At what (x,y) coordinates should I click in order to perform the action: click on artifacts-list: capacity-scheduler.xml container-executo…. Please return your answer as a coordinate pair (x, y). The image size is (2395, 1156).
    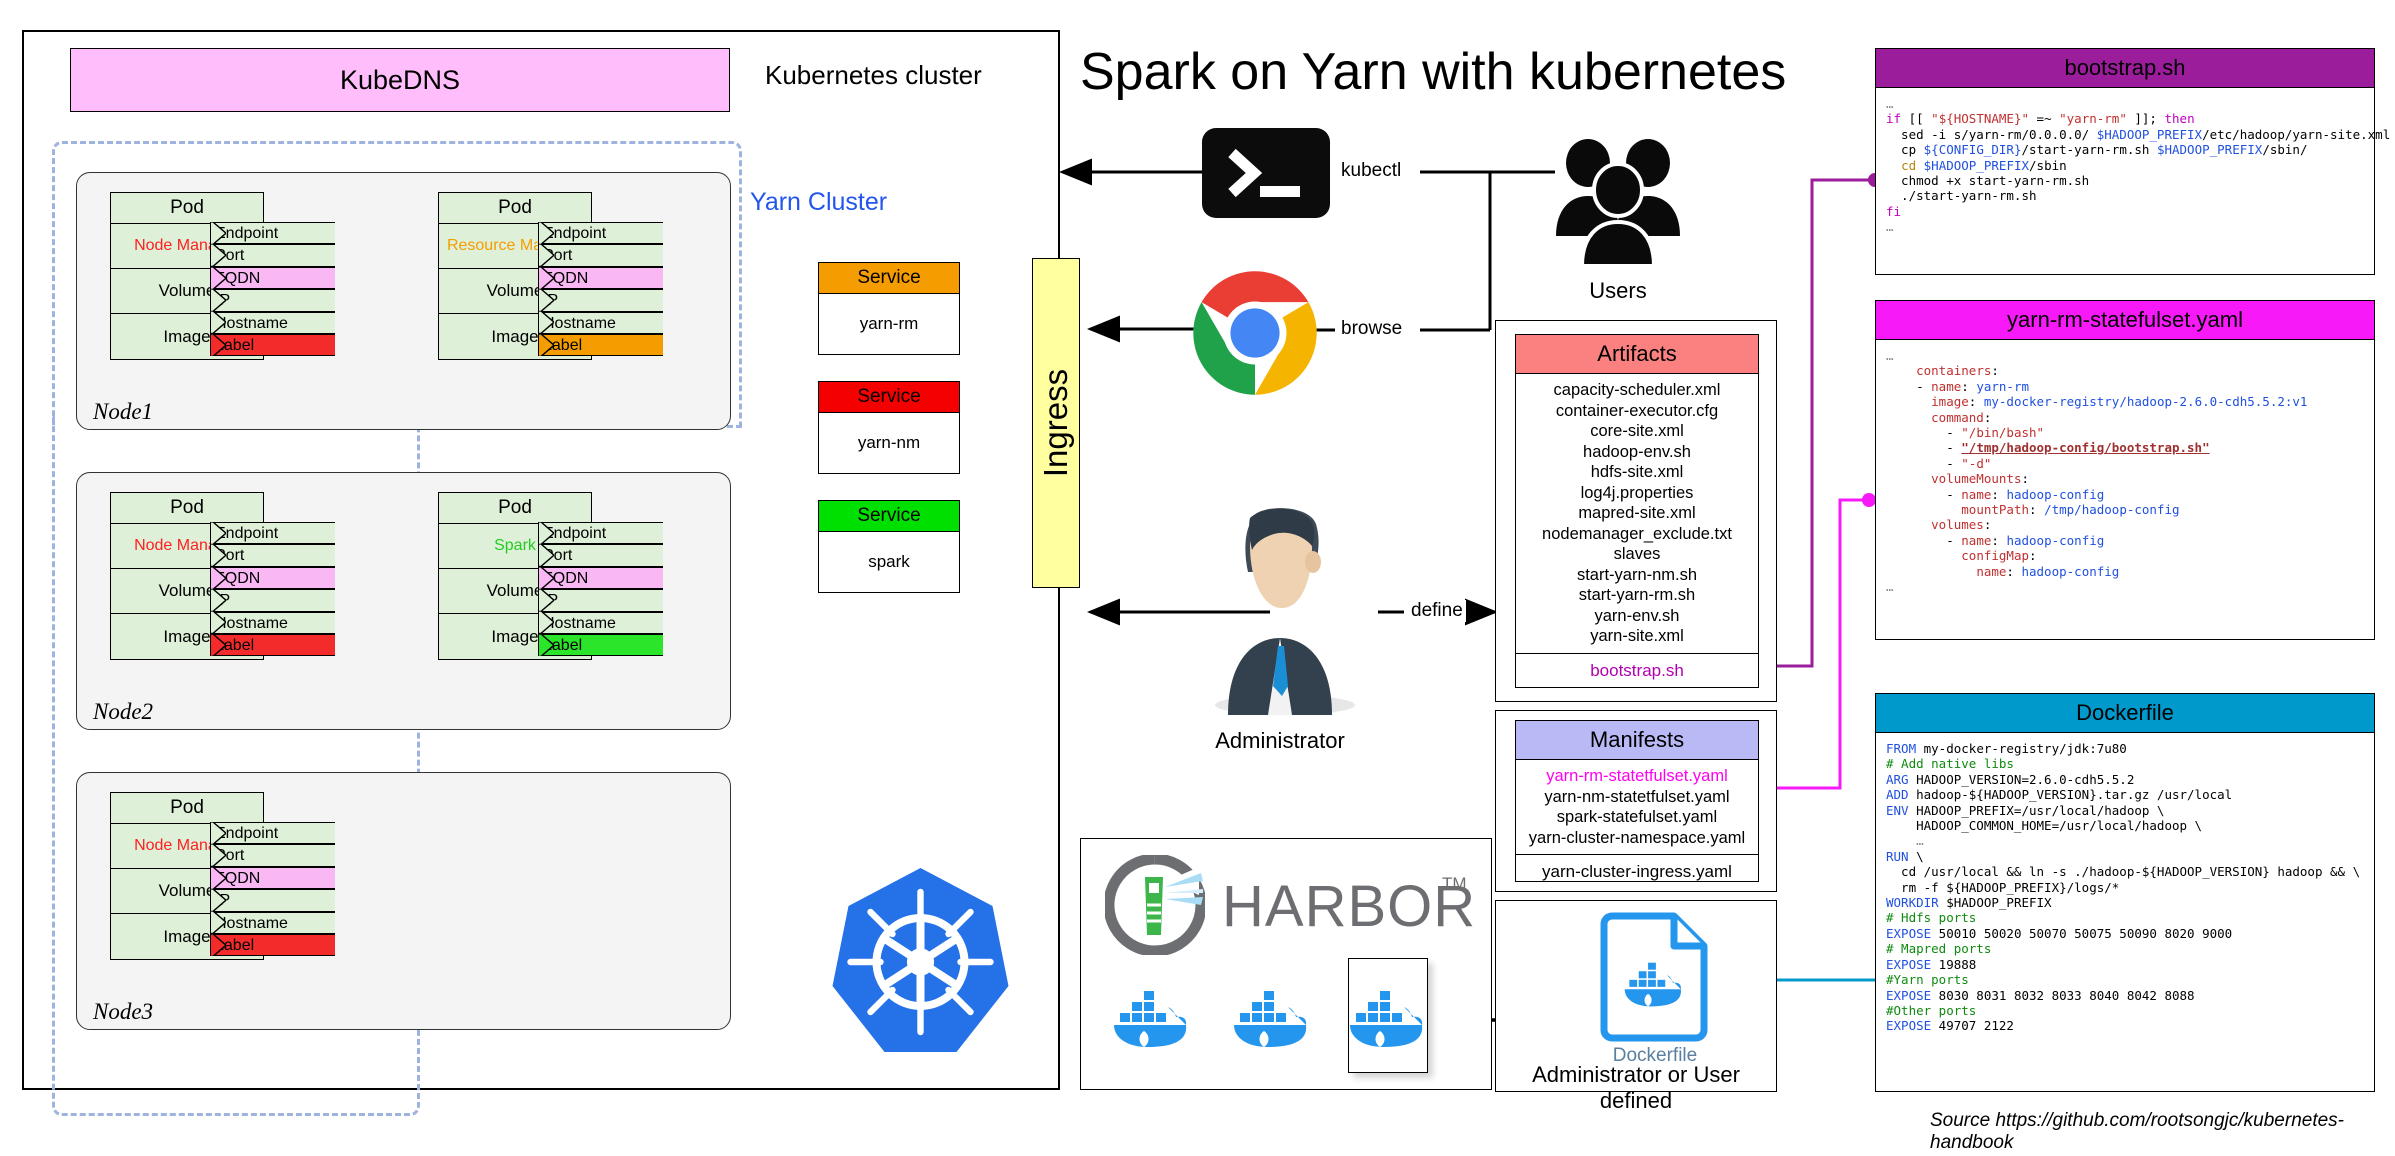
    Looking at the image, I should click on (1637, 513).